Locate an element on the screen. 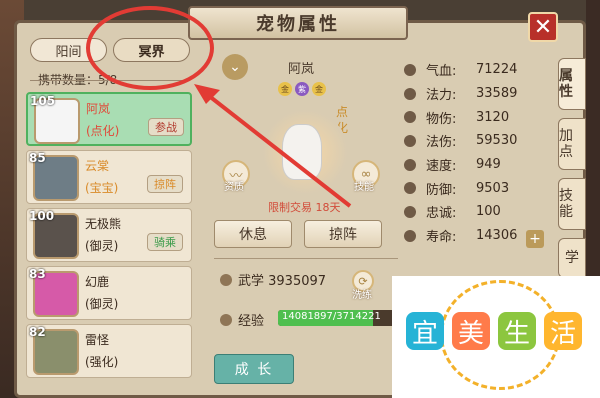 This screenshot has width=600, height=398. stat-label: 法伤: is located at coordinates (441, 143).